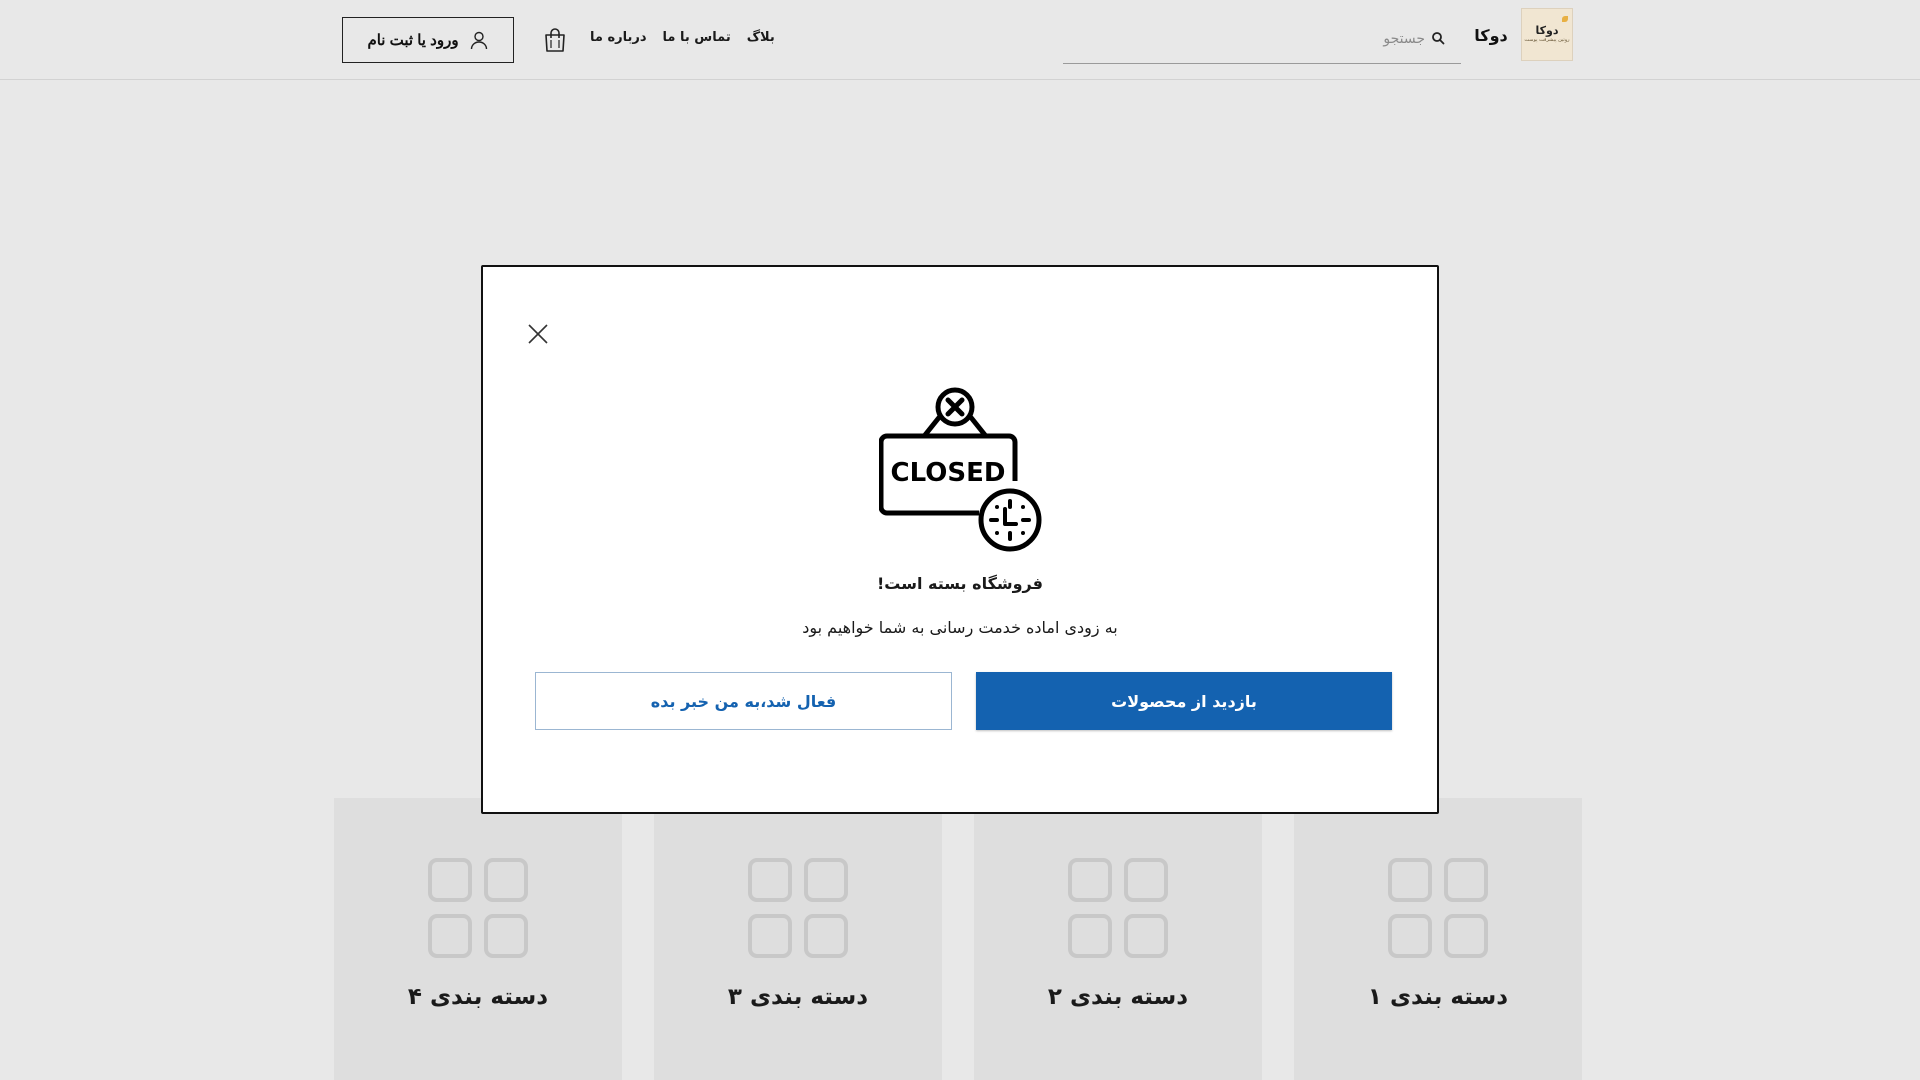 Image resolution: width=1920 pixels, height=1080 pixels. Describe the element at coordinates (743, 701) in the screenshot. I see `notify-me-button: فعال شد،به من خبر بده` at that location.